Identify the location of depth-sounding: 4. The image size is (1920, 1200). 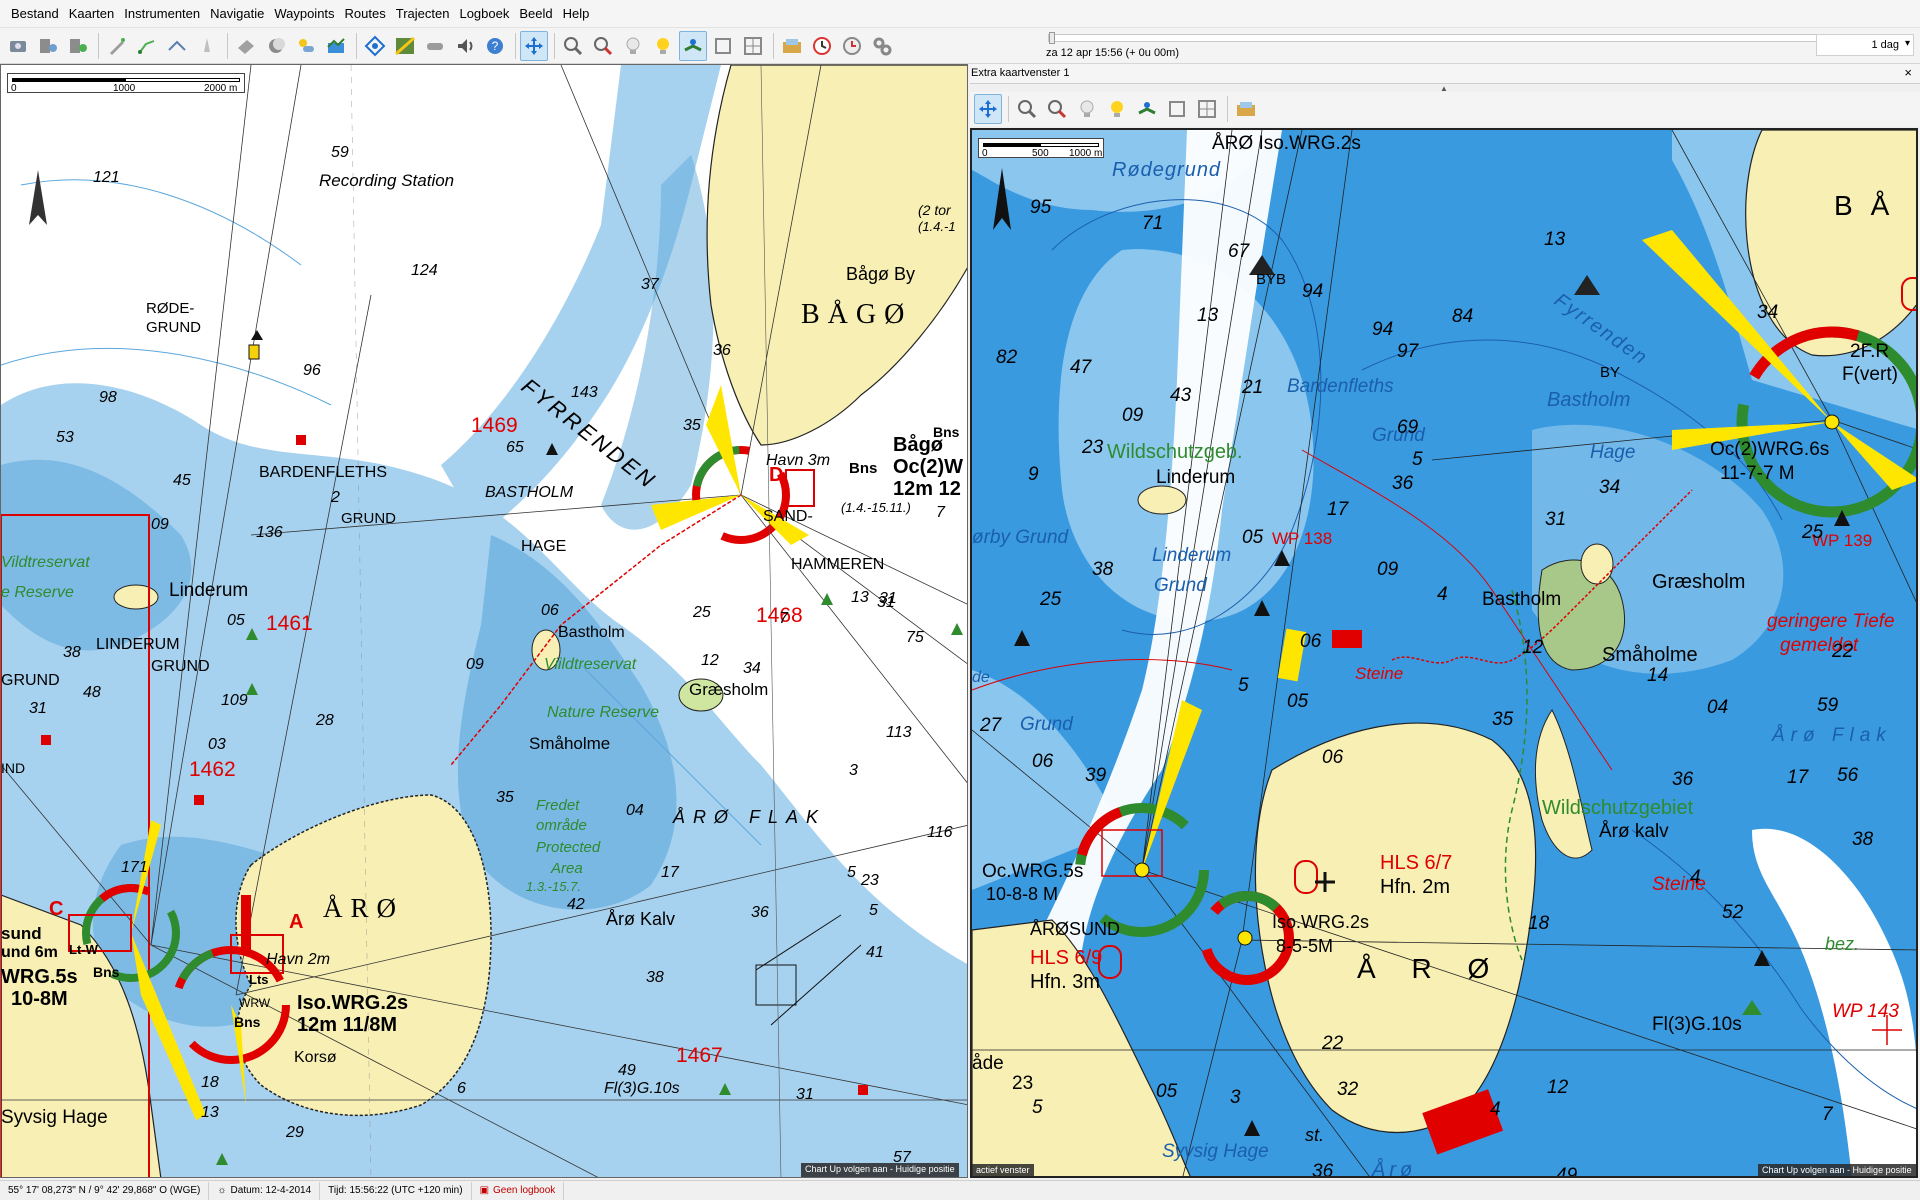
(1695, 877).